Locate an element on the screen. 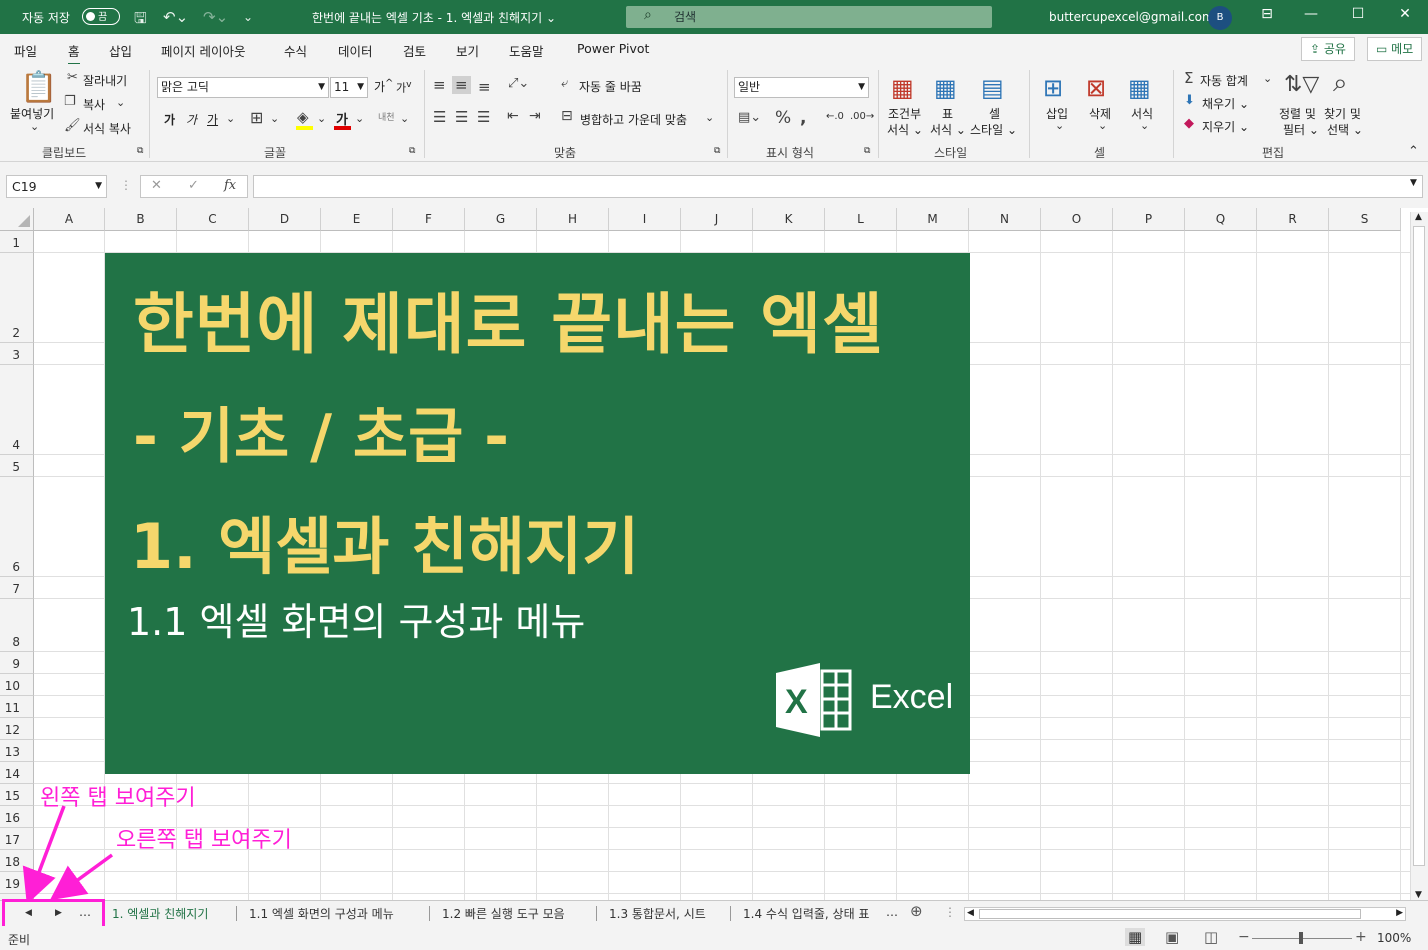 This screenshot has height=950, width=1428. row-header: 11 is located at coordinates (17, 707).